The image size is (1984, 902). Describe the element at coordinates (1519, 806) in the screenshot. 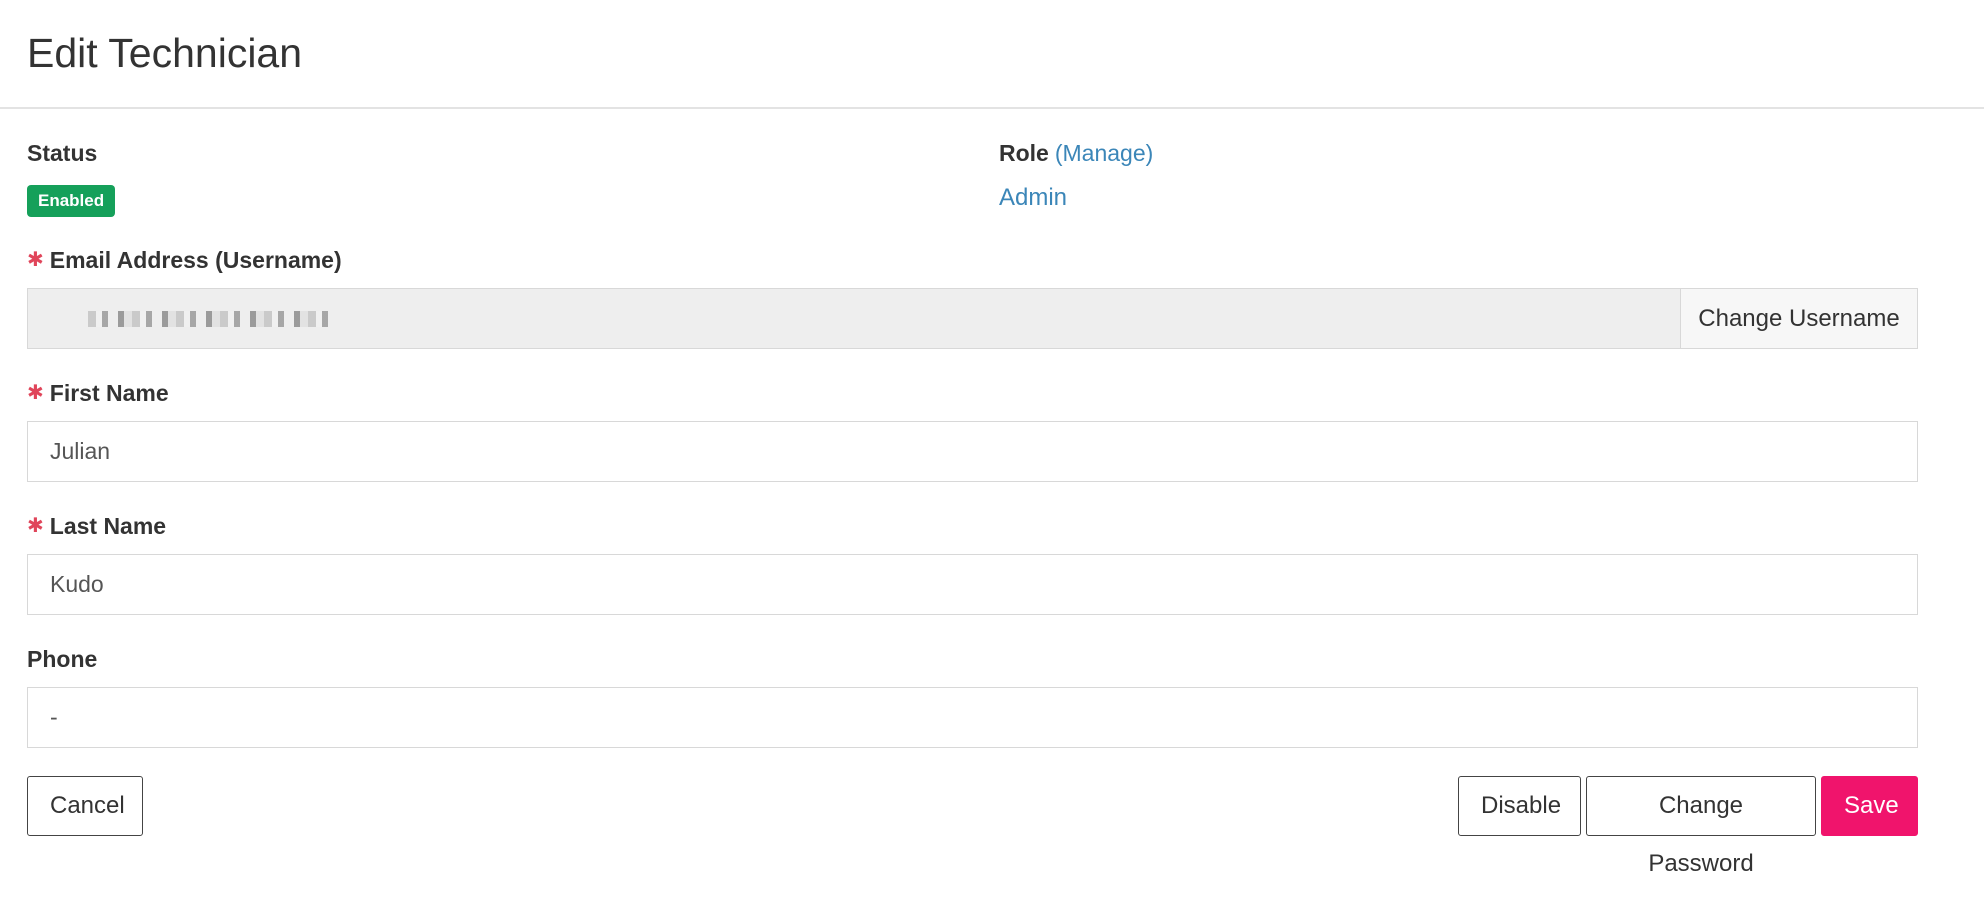

I see `disable-button: Disable` at that location.